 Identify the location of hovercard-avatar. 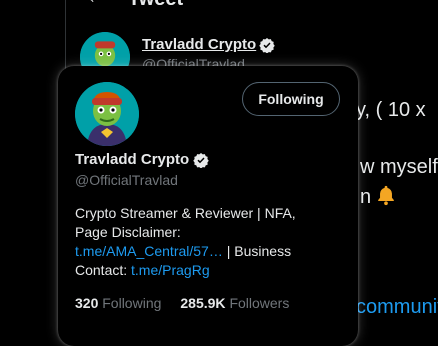
(107, 114).